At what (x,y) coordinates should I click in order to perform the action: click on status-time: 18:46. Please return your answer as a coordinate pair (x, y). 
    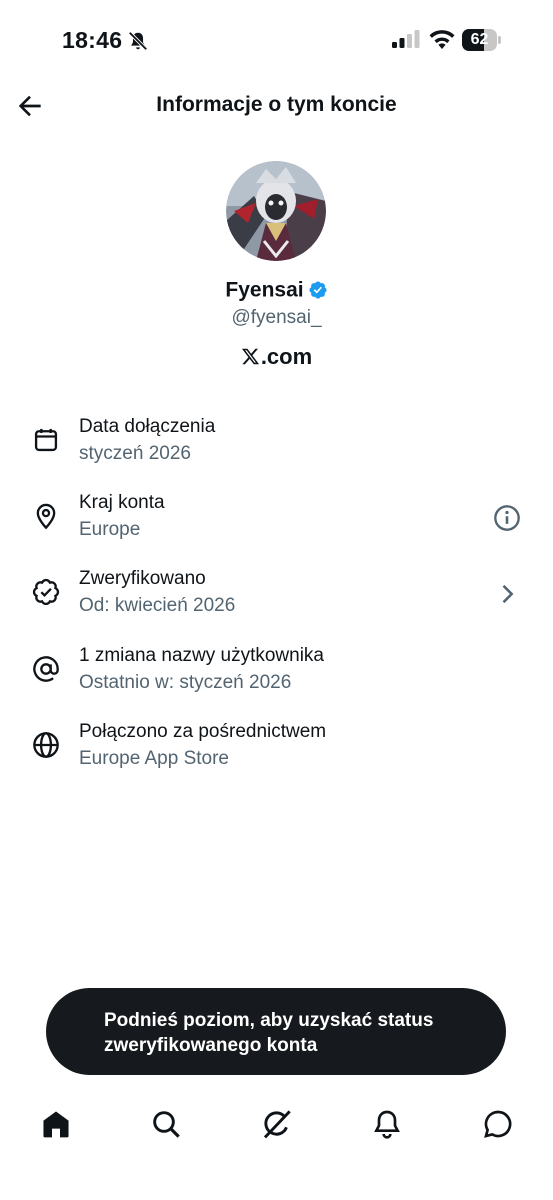
    Looking at the image, I should click on (92, 40).